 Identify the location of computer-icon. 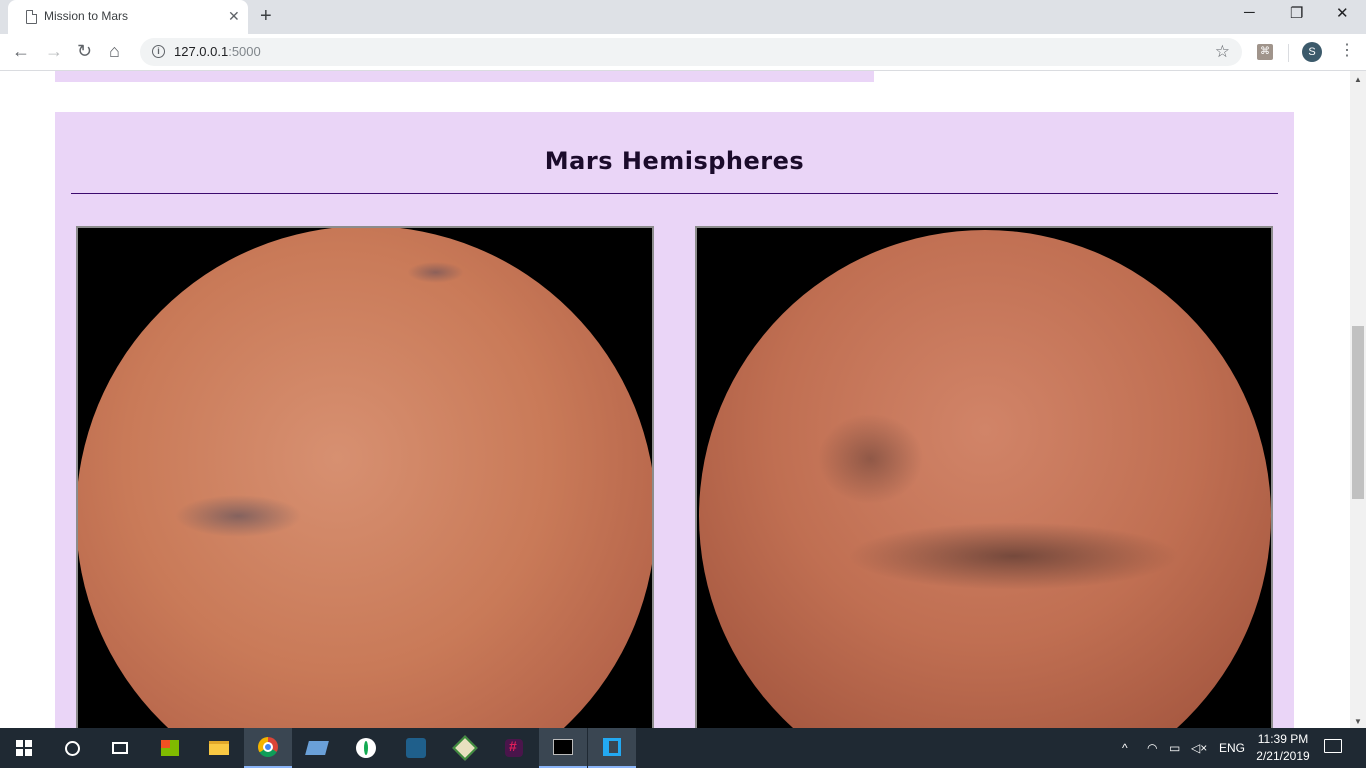
(317, 748).